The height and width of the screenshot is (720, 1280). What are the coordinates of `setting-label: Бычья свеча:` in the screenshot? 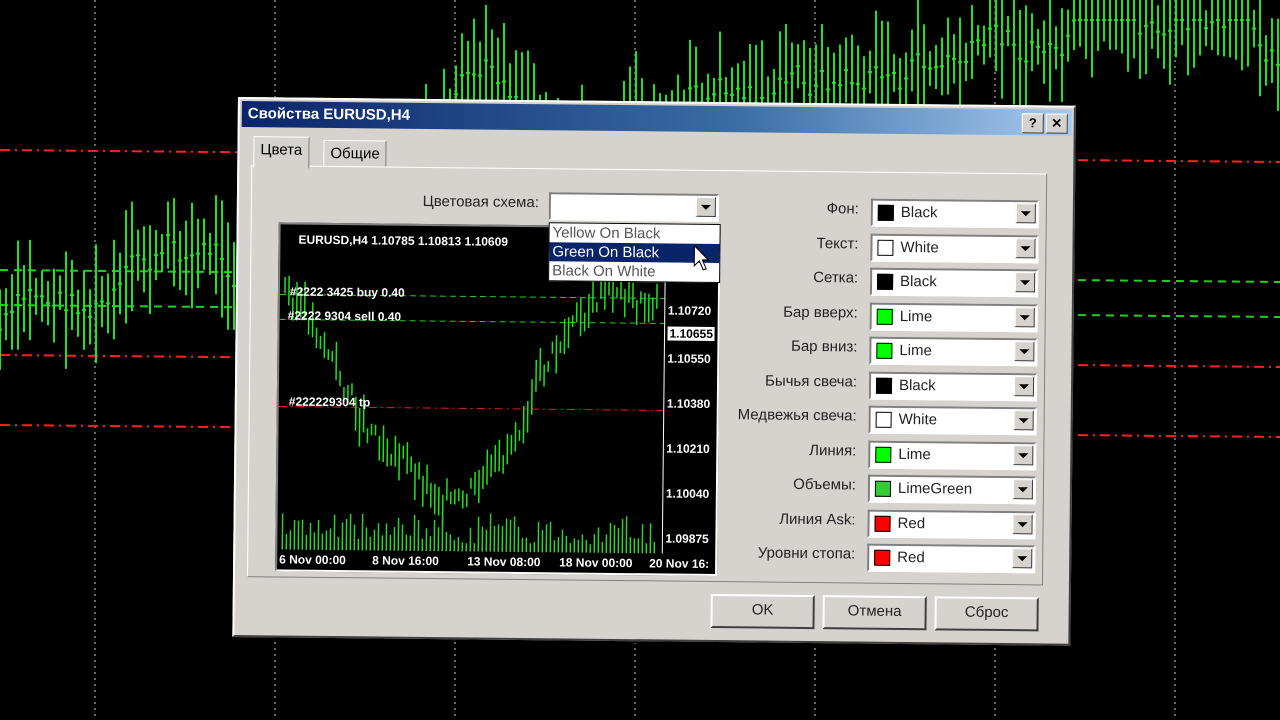 It's located at (811, 381).